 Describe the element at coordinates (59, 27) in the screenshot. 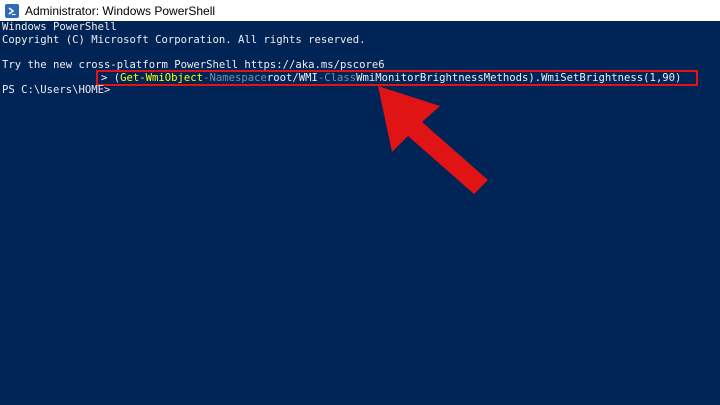

I see `console-line: Windows PowerShell` at that location.